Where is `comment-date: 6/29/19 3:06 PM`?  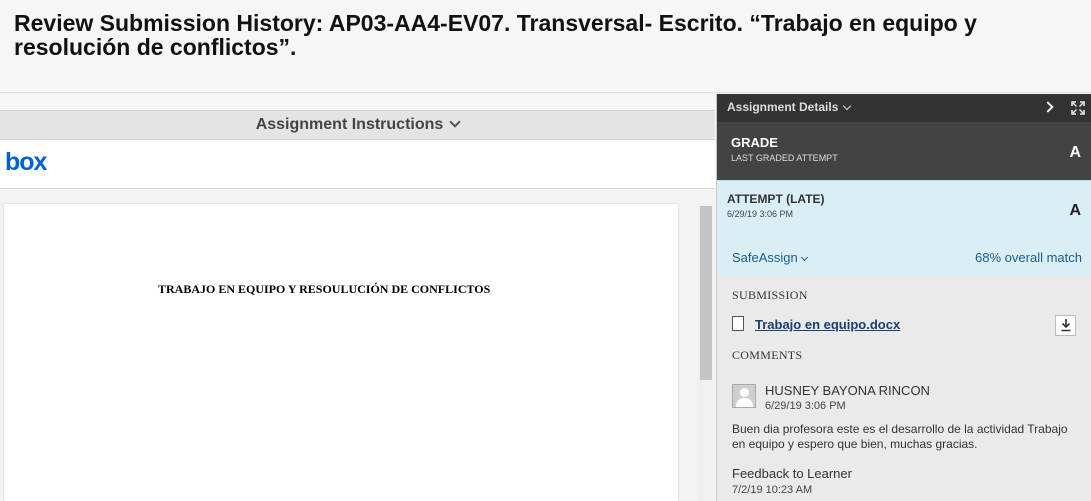 comment-date: 6/29/19 3:06 PM is located at coordinates (805, 406).